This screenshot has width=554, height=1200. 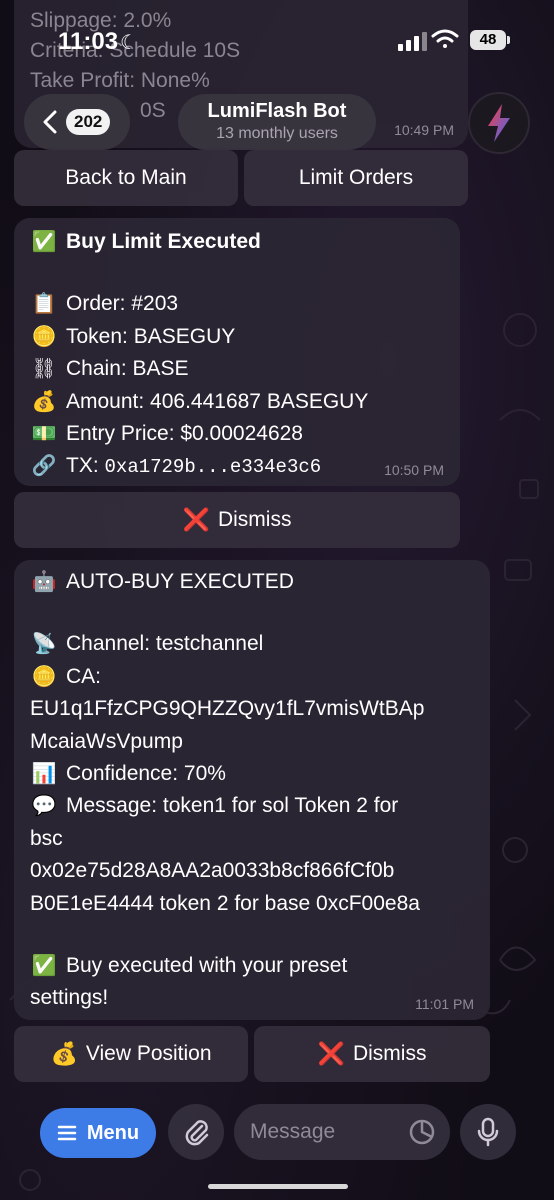 What do you see at coordinates (44, 304) in the screenshot?
I see `clipboard-icon: 📋` at bounding box center [44, 304].